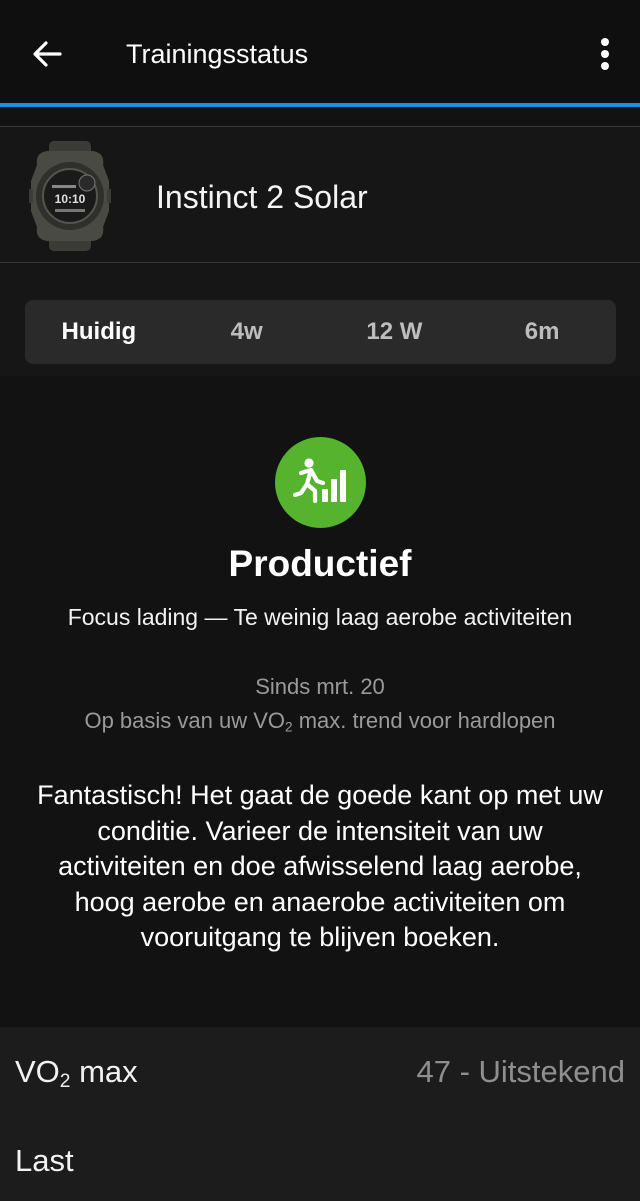  I want to click on vo2-label-subscript: 2, so click(65, 1081).